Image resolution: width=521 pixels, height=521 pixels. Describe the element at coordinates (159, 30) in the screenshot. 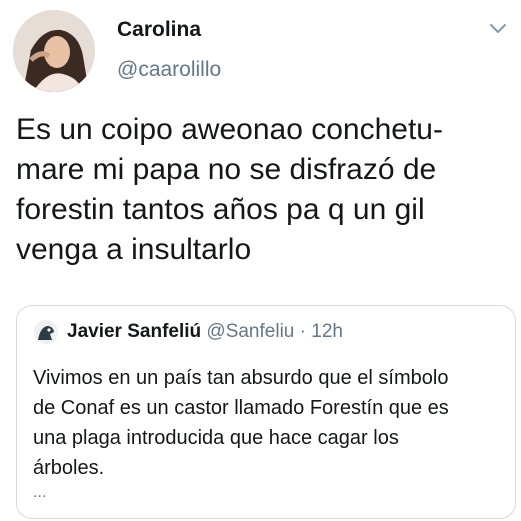

I see `display-name: Carolina` at that location.